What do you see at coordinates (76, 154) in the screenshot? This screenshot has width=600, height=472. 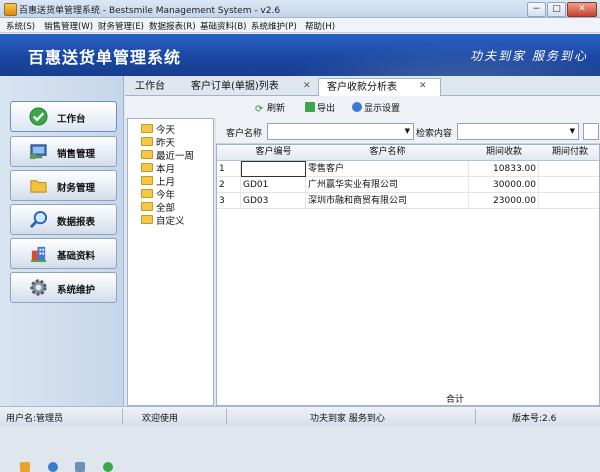 I see `nav-label: 销售管理` at bounding box center [76, 154].